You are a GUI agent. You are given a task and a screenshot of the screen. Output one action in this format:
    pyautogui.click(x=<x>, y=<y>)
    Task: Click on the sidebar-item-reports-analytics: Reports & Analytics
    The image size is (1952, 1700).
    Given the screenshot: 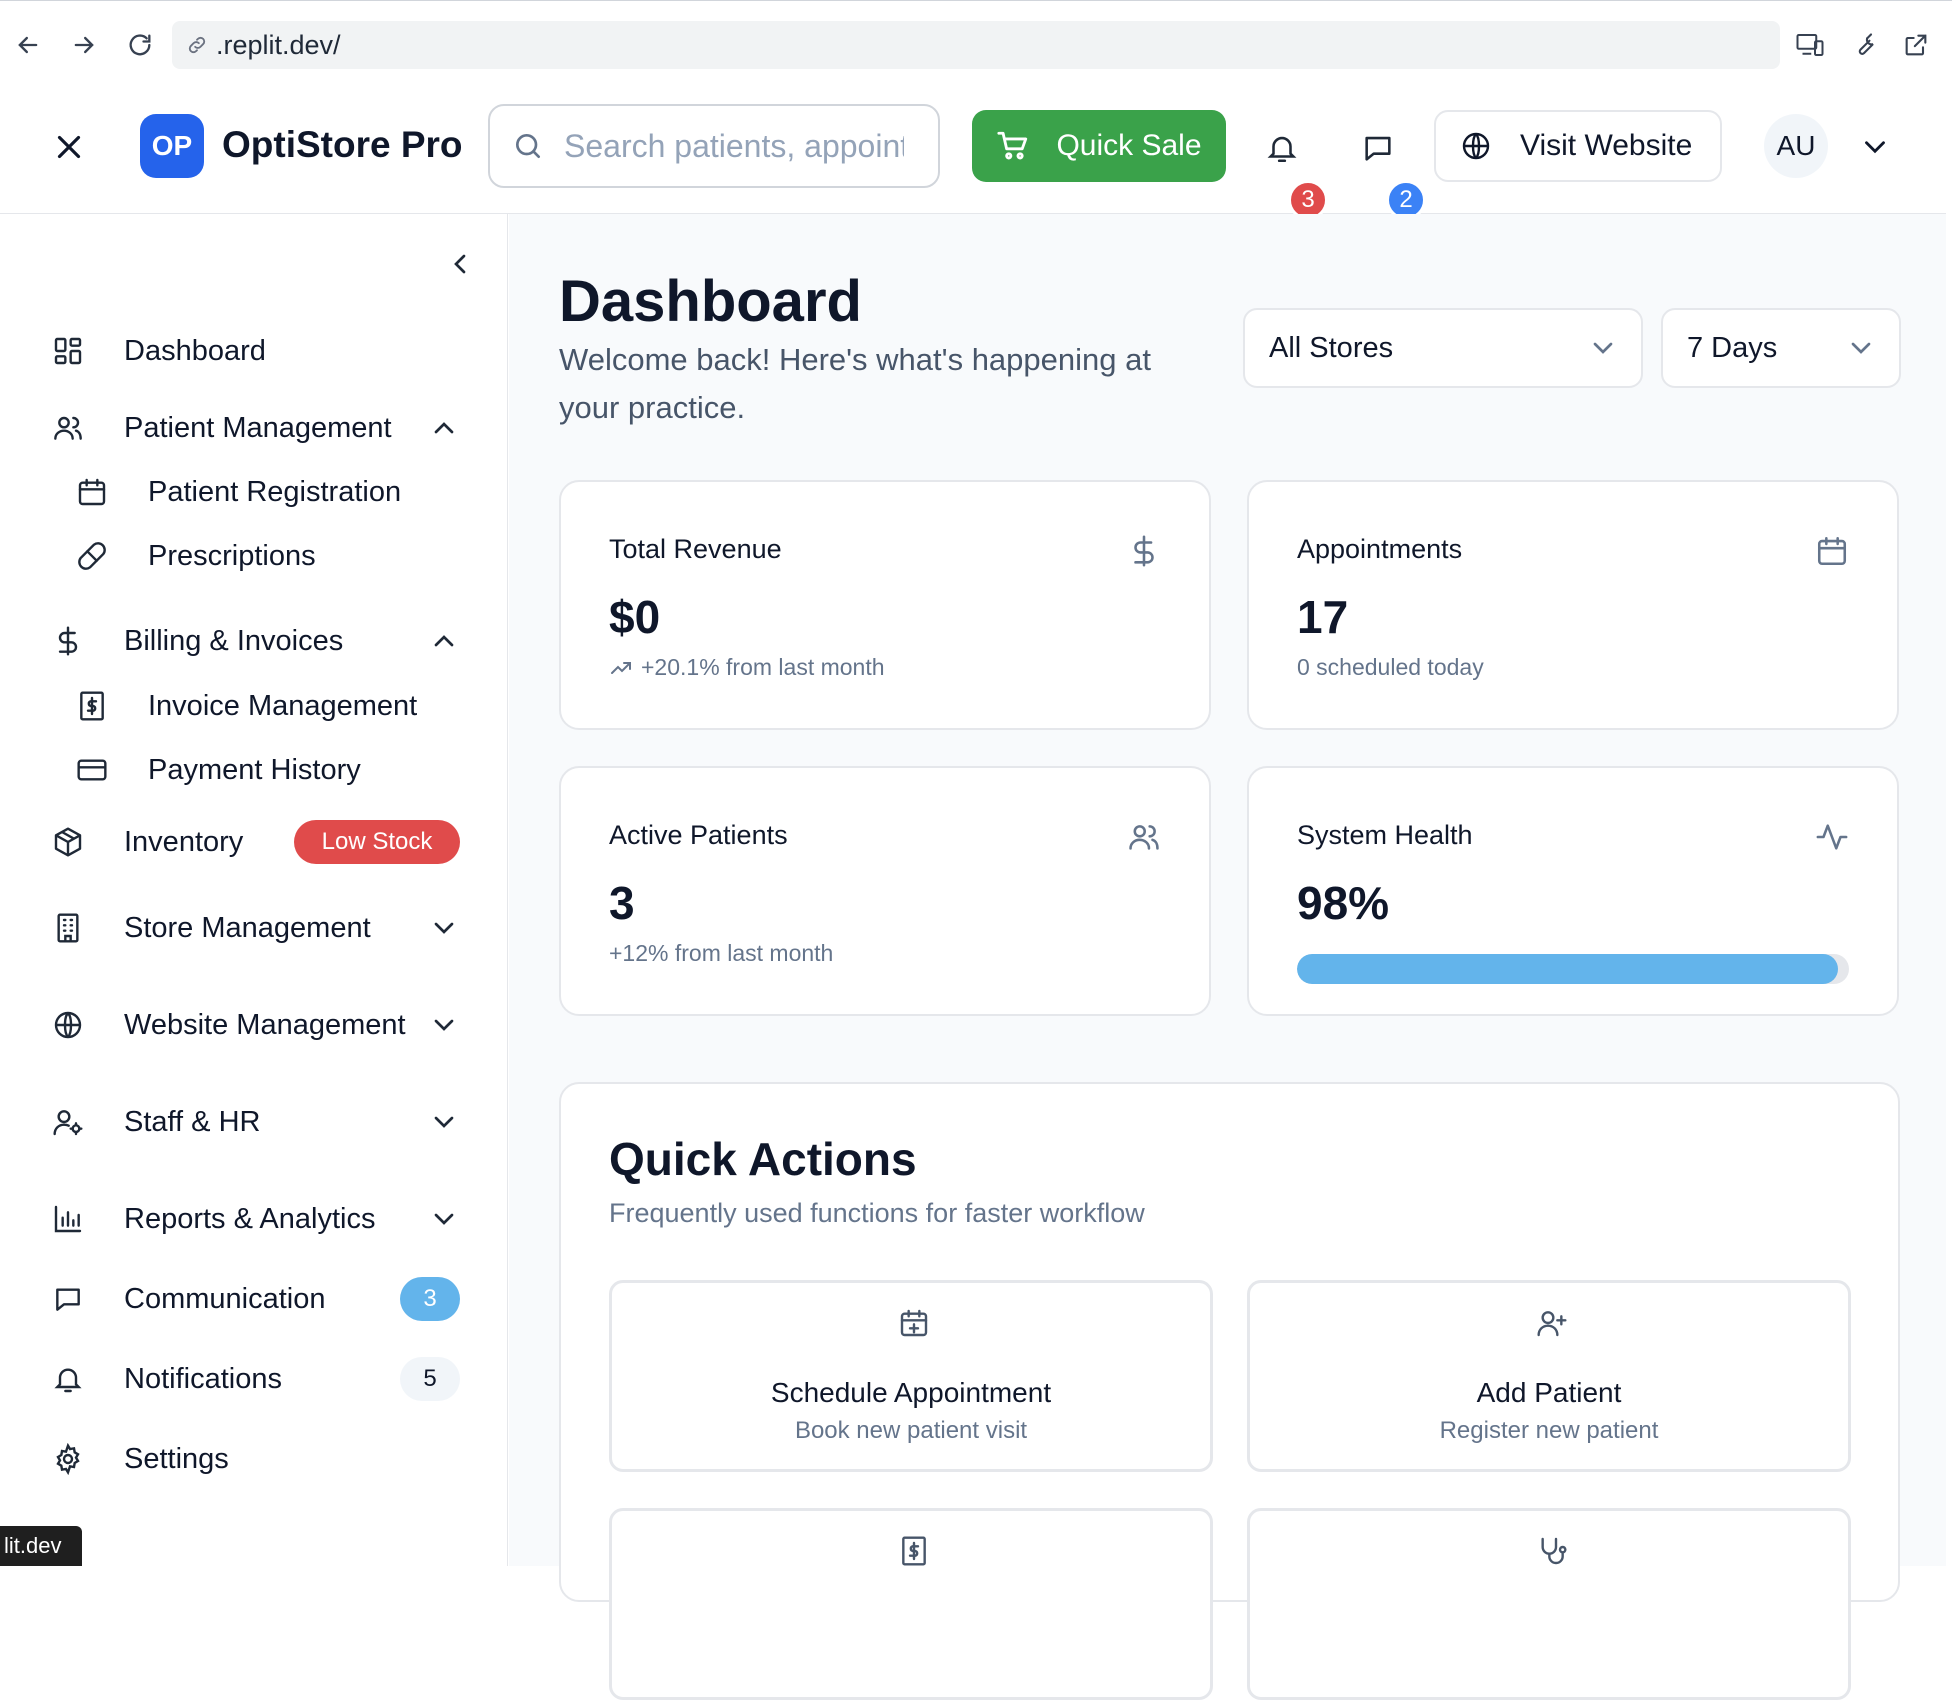 What is the action you would take?
    pyautogui.click(x=254, y=1219)
    